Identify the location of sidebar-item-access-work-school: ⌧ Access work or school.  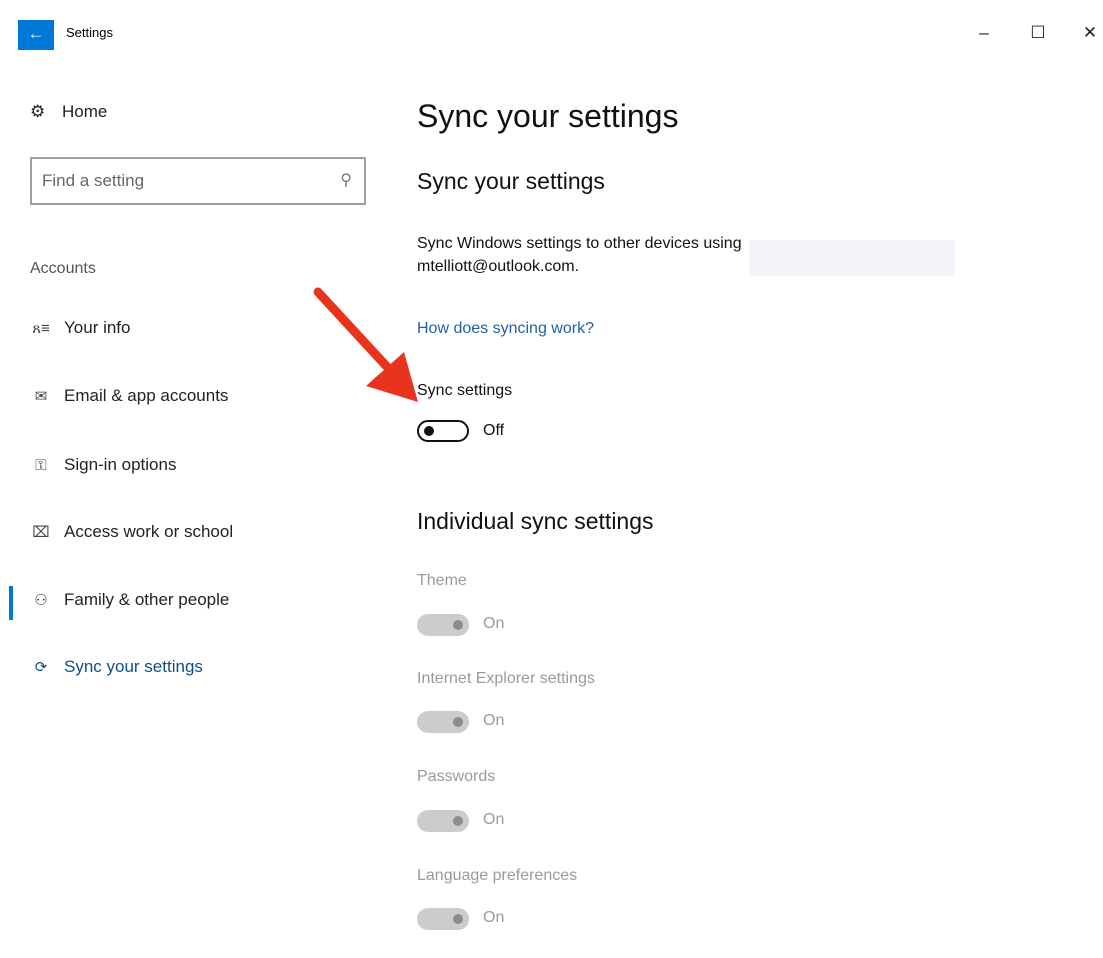
(131, 532).